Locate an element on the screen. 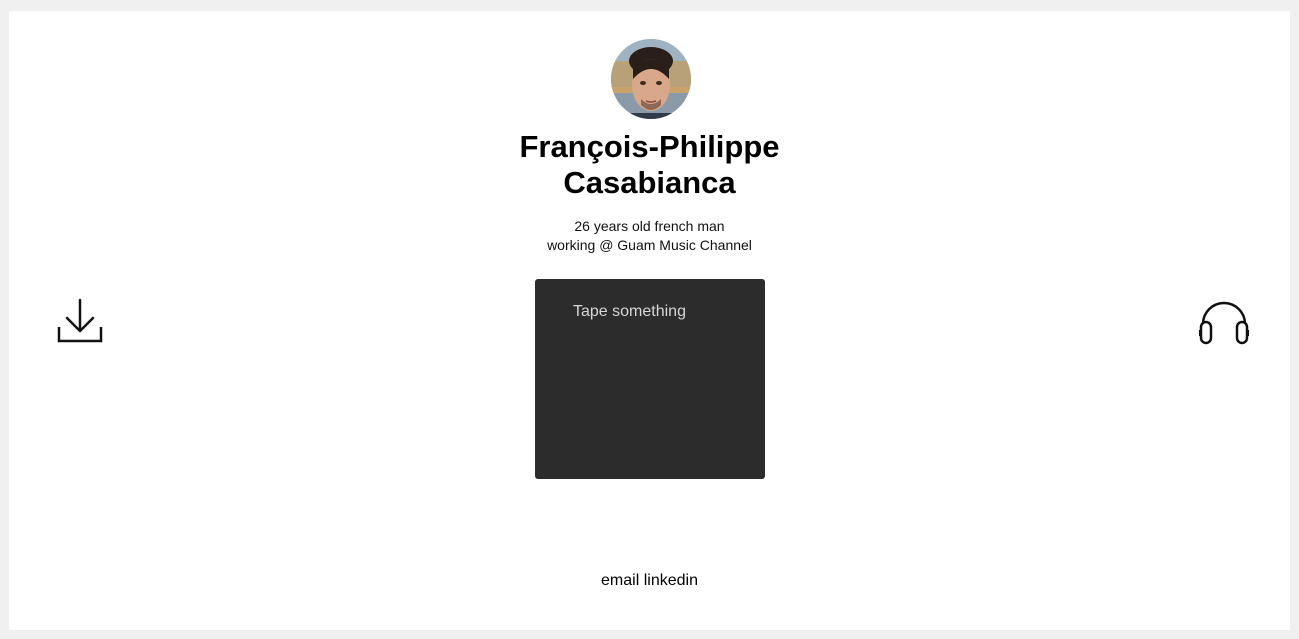  avatar is located at coordinates (651, 79).